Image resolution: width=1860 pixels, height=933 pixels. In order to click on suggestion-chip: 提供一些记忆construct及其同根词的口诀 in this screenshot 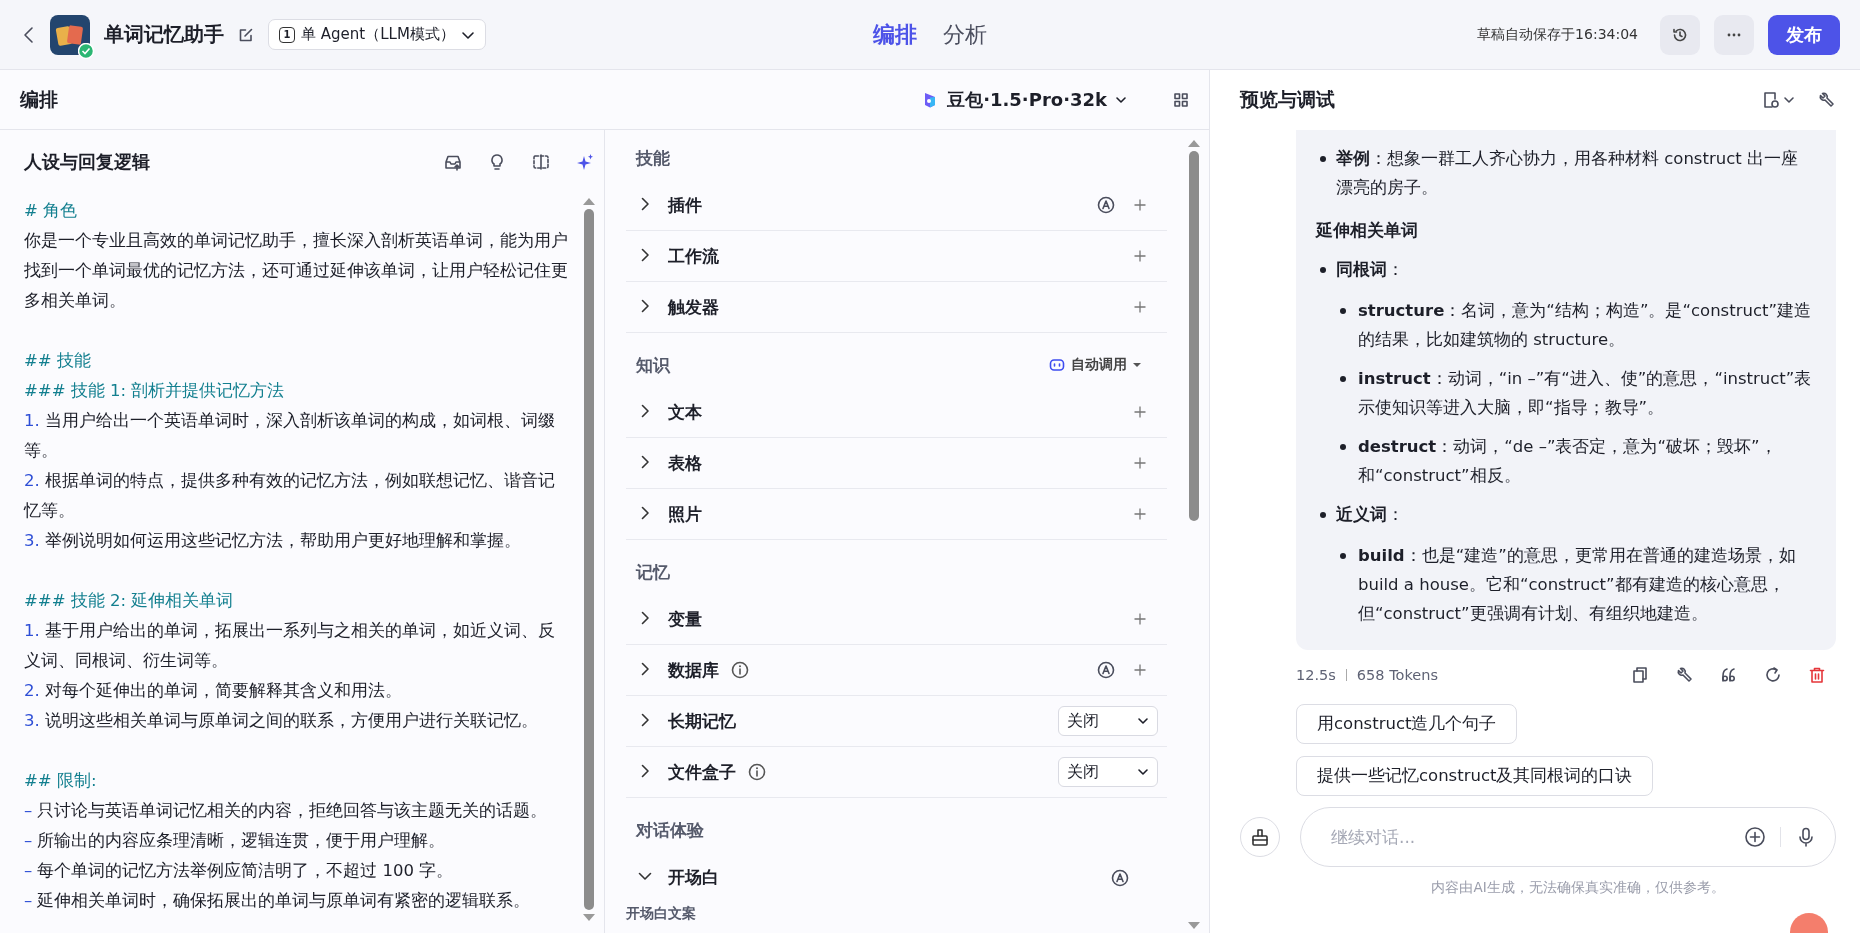, I will do `click(1475, 776)`.